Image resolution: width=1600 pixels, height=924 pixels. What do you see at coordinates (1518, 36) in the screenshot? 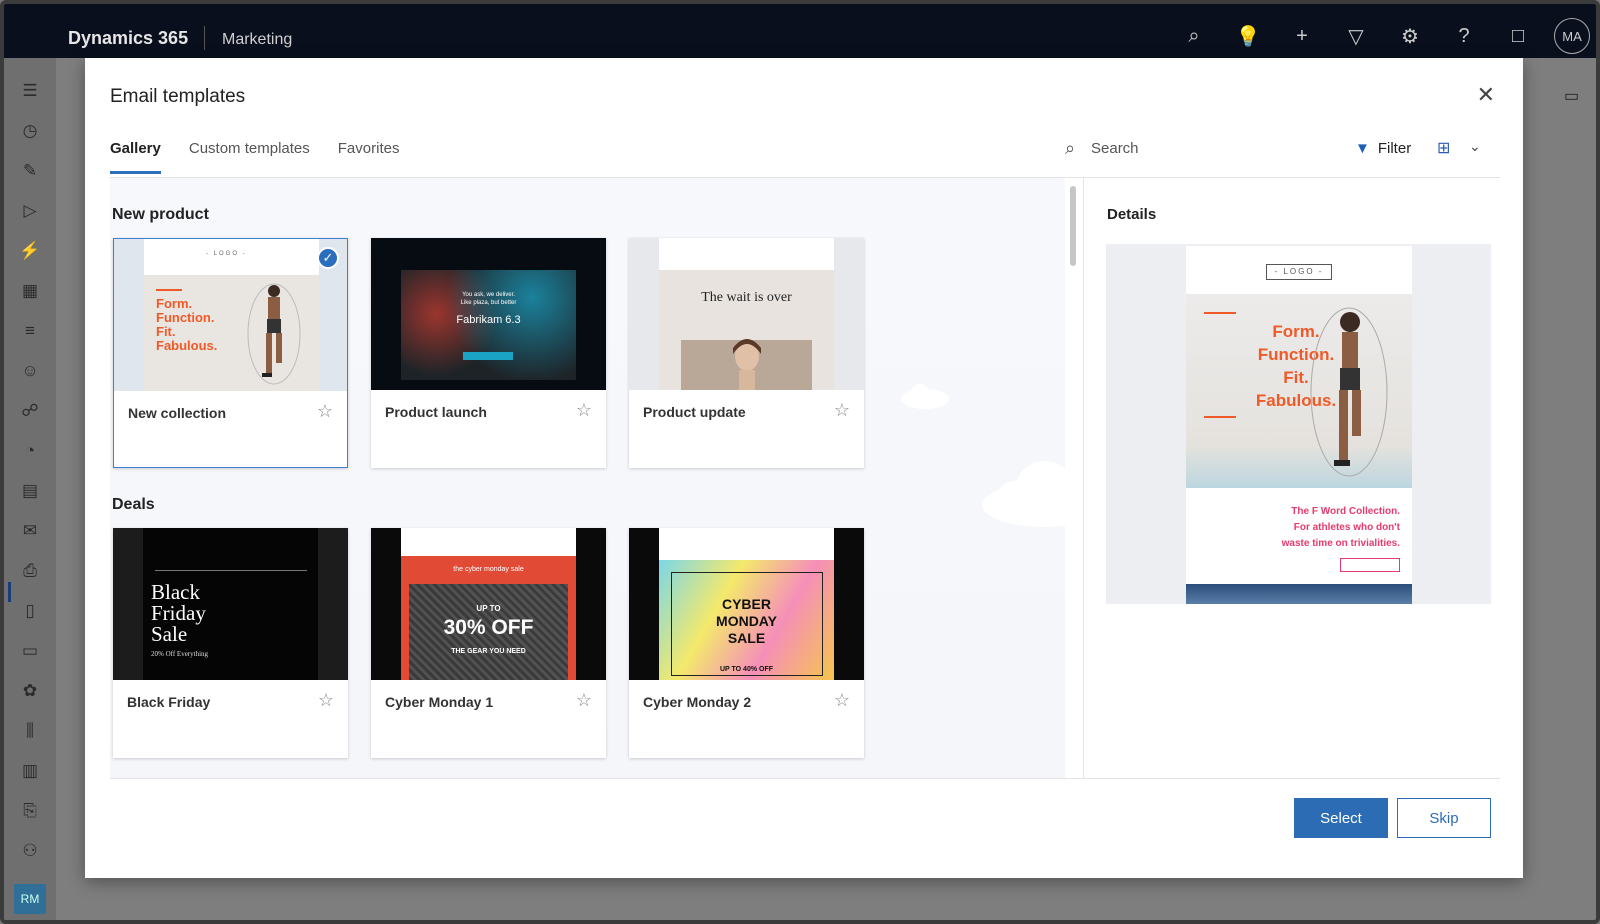
I see `chat-icon: □` at bounding box center [1518, 36].